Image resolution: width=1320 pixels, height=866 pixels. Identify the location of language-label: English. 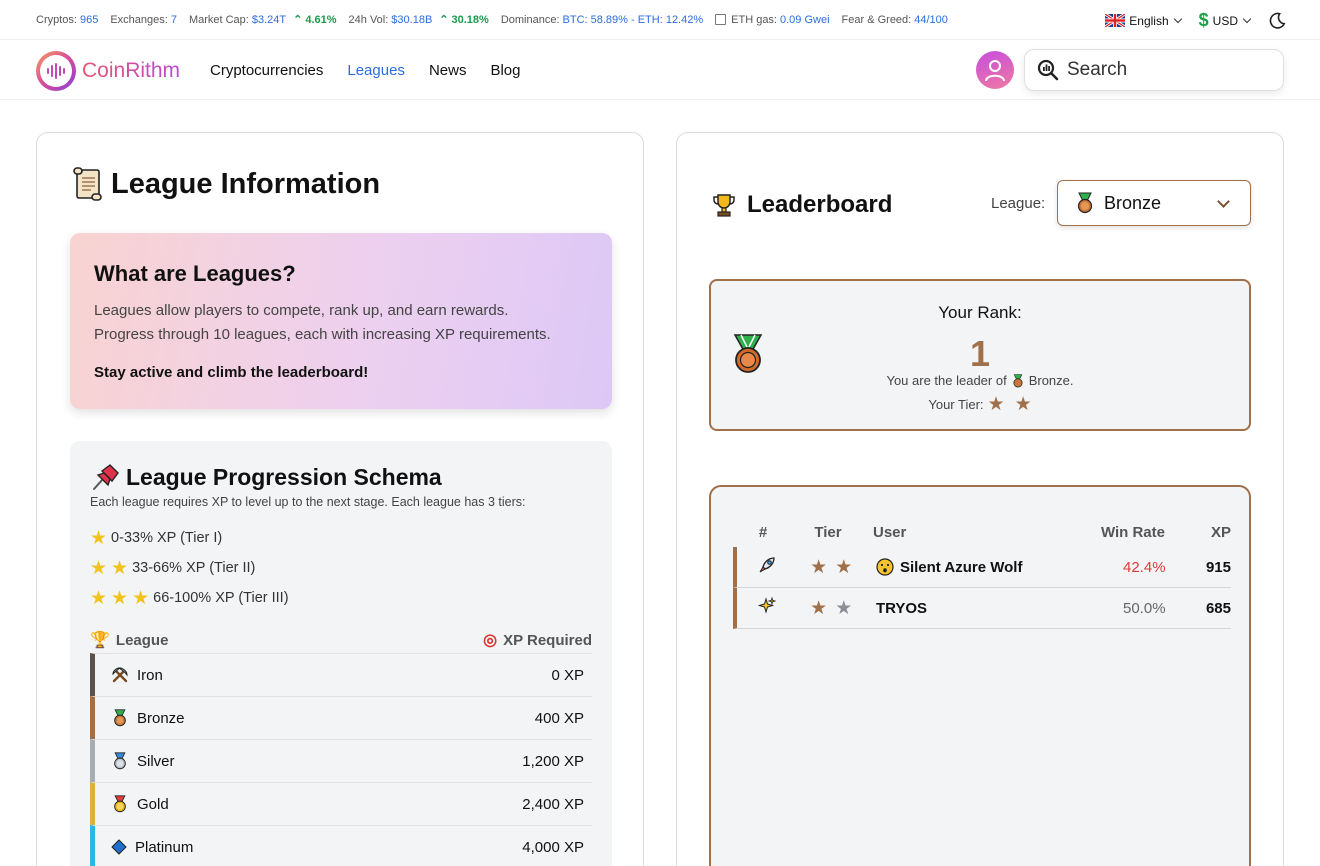
(1149, 20).